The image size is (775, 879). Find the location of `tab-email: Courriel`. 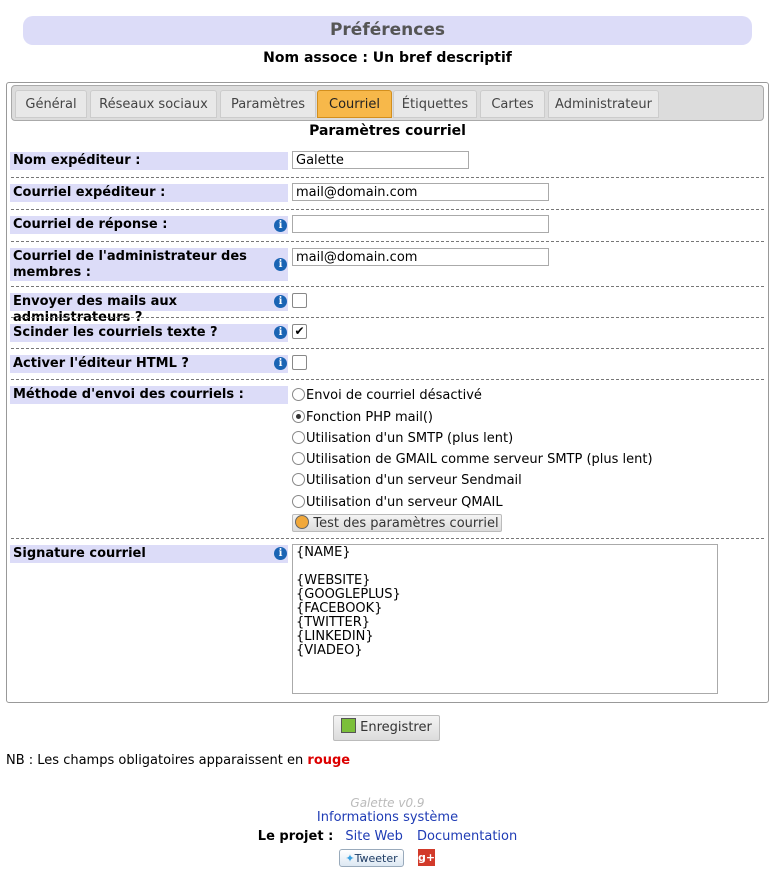

tab-email: Courriel is located at coordinates (354, 104).